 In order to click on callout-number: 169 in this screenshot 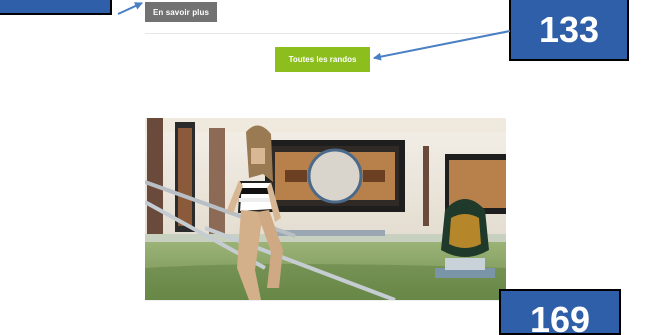, I will do `click(560, 317)`.